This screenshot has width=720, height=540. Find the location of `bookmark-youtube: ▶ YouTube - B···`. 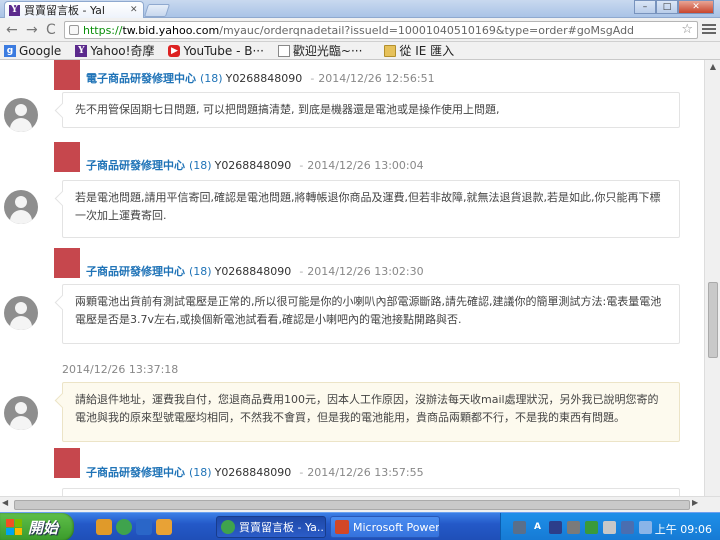

bookmark-youtube: ▶ YouTube - B··· is located at coordinates (216, 50).